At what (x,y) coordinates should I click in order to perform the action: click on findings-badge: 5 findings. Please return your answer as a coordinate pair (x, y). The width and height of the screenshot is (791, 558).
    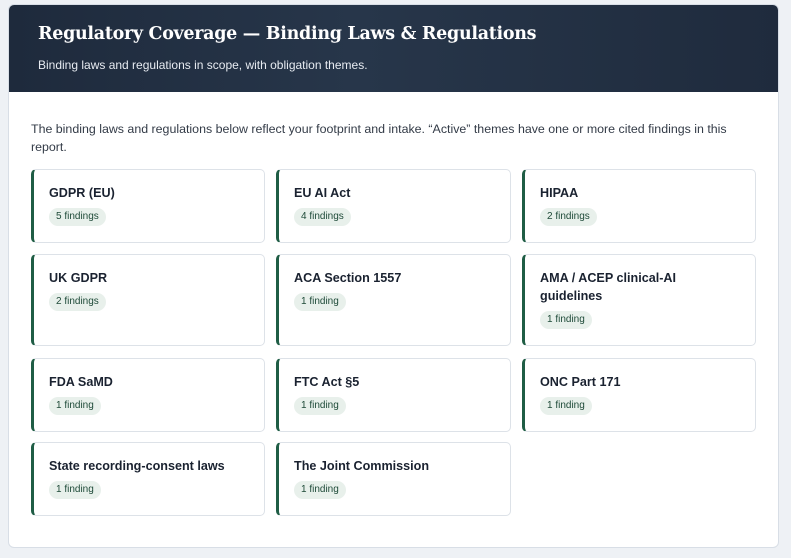
    Looking at the image, I should click on (77, 217).